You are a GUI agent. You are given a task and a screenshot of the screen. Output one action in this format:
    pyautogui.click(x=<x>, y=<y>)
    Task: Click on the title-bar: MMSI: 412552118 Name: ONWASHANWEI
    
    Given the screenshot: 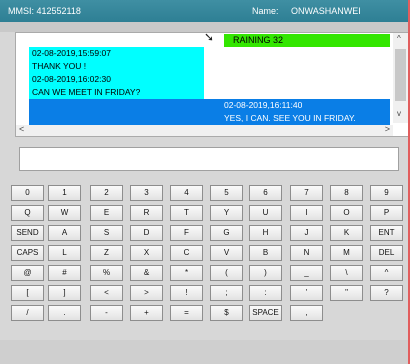 What is the action you would take?
    pyautogui.click(x=205, y=11)
    